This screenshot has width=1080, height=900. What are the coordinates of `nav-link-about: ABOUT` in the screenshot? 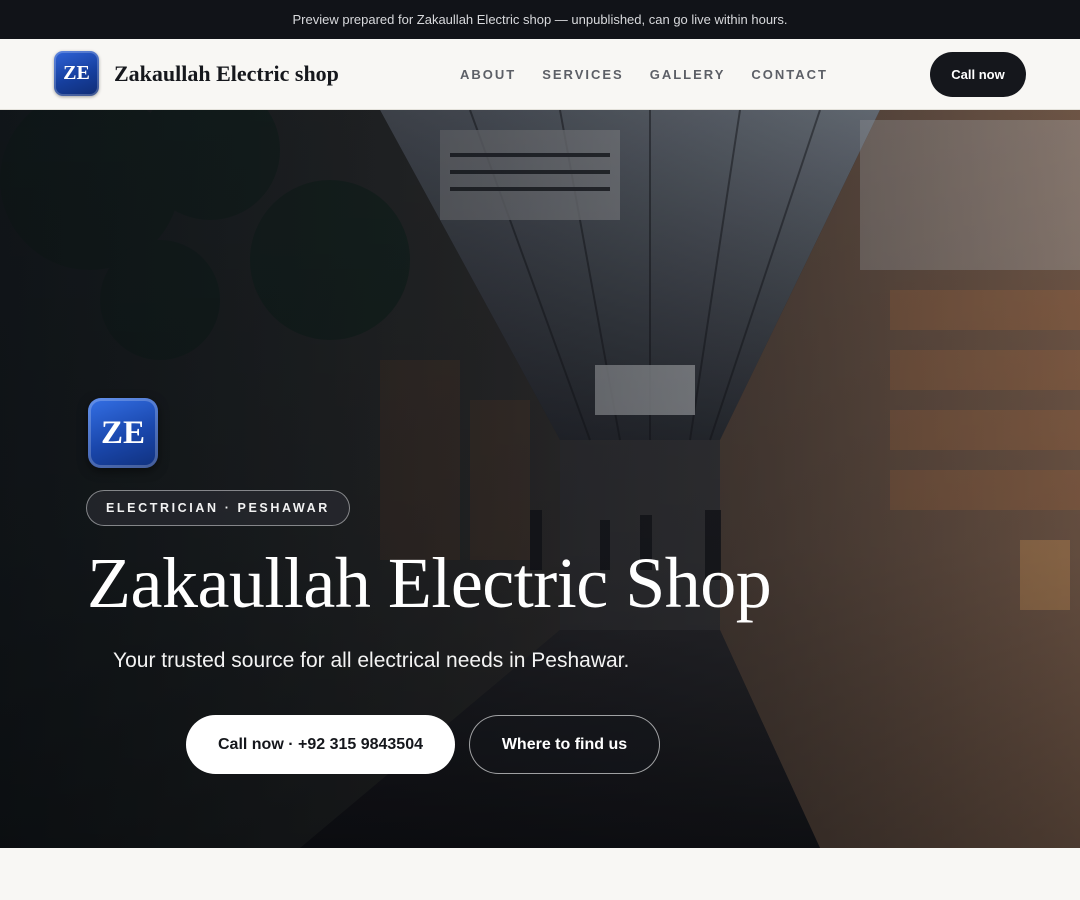 It's located at (488, 74).